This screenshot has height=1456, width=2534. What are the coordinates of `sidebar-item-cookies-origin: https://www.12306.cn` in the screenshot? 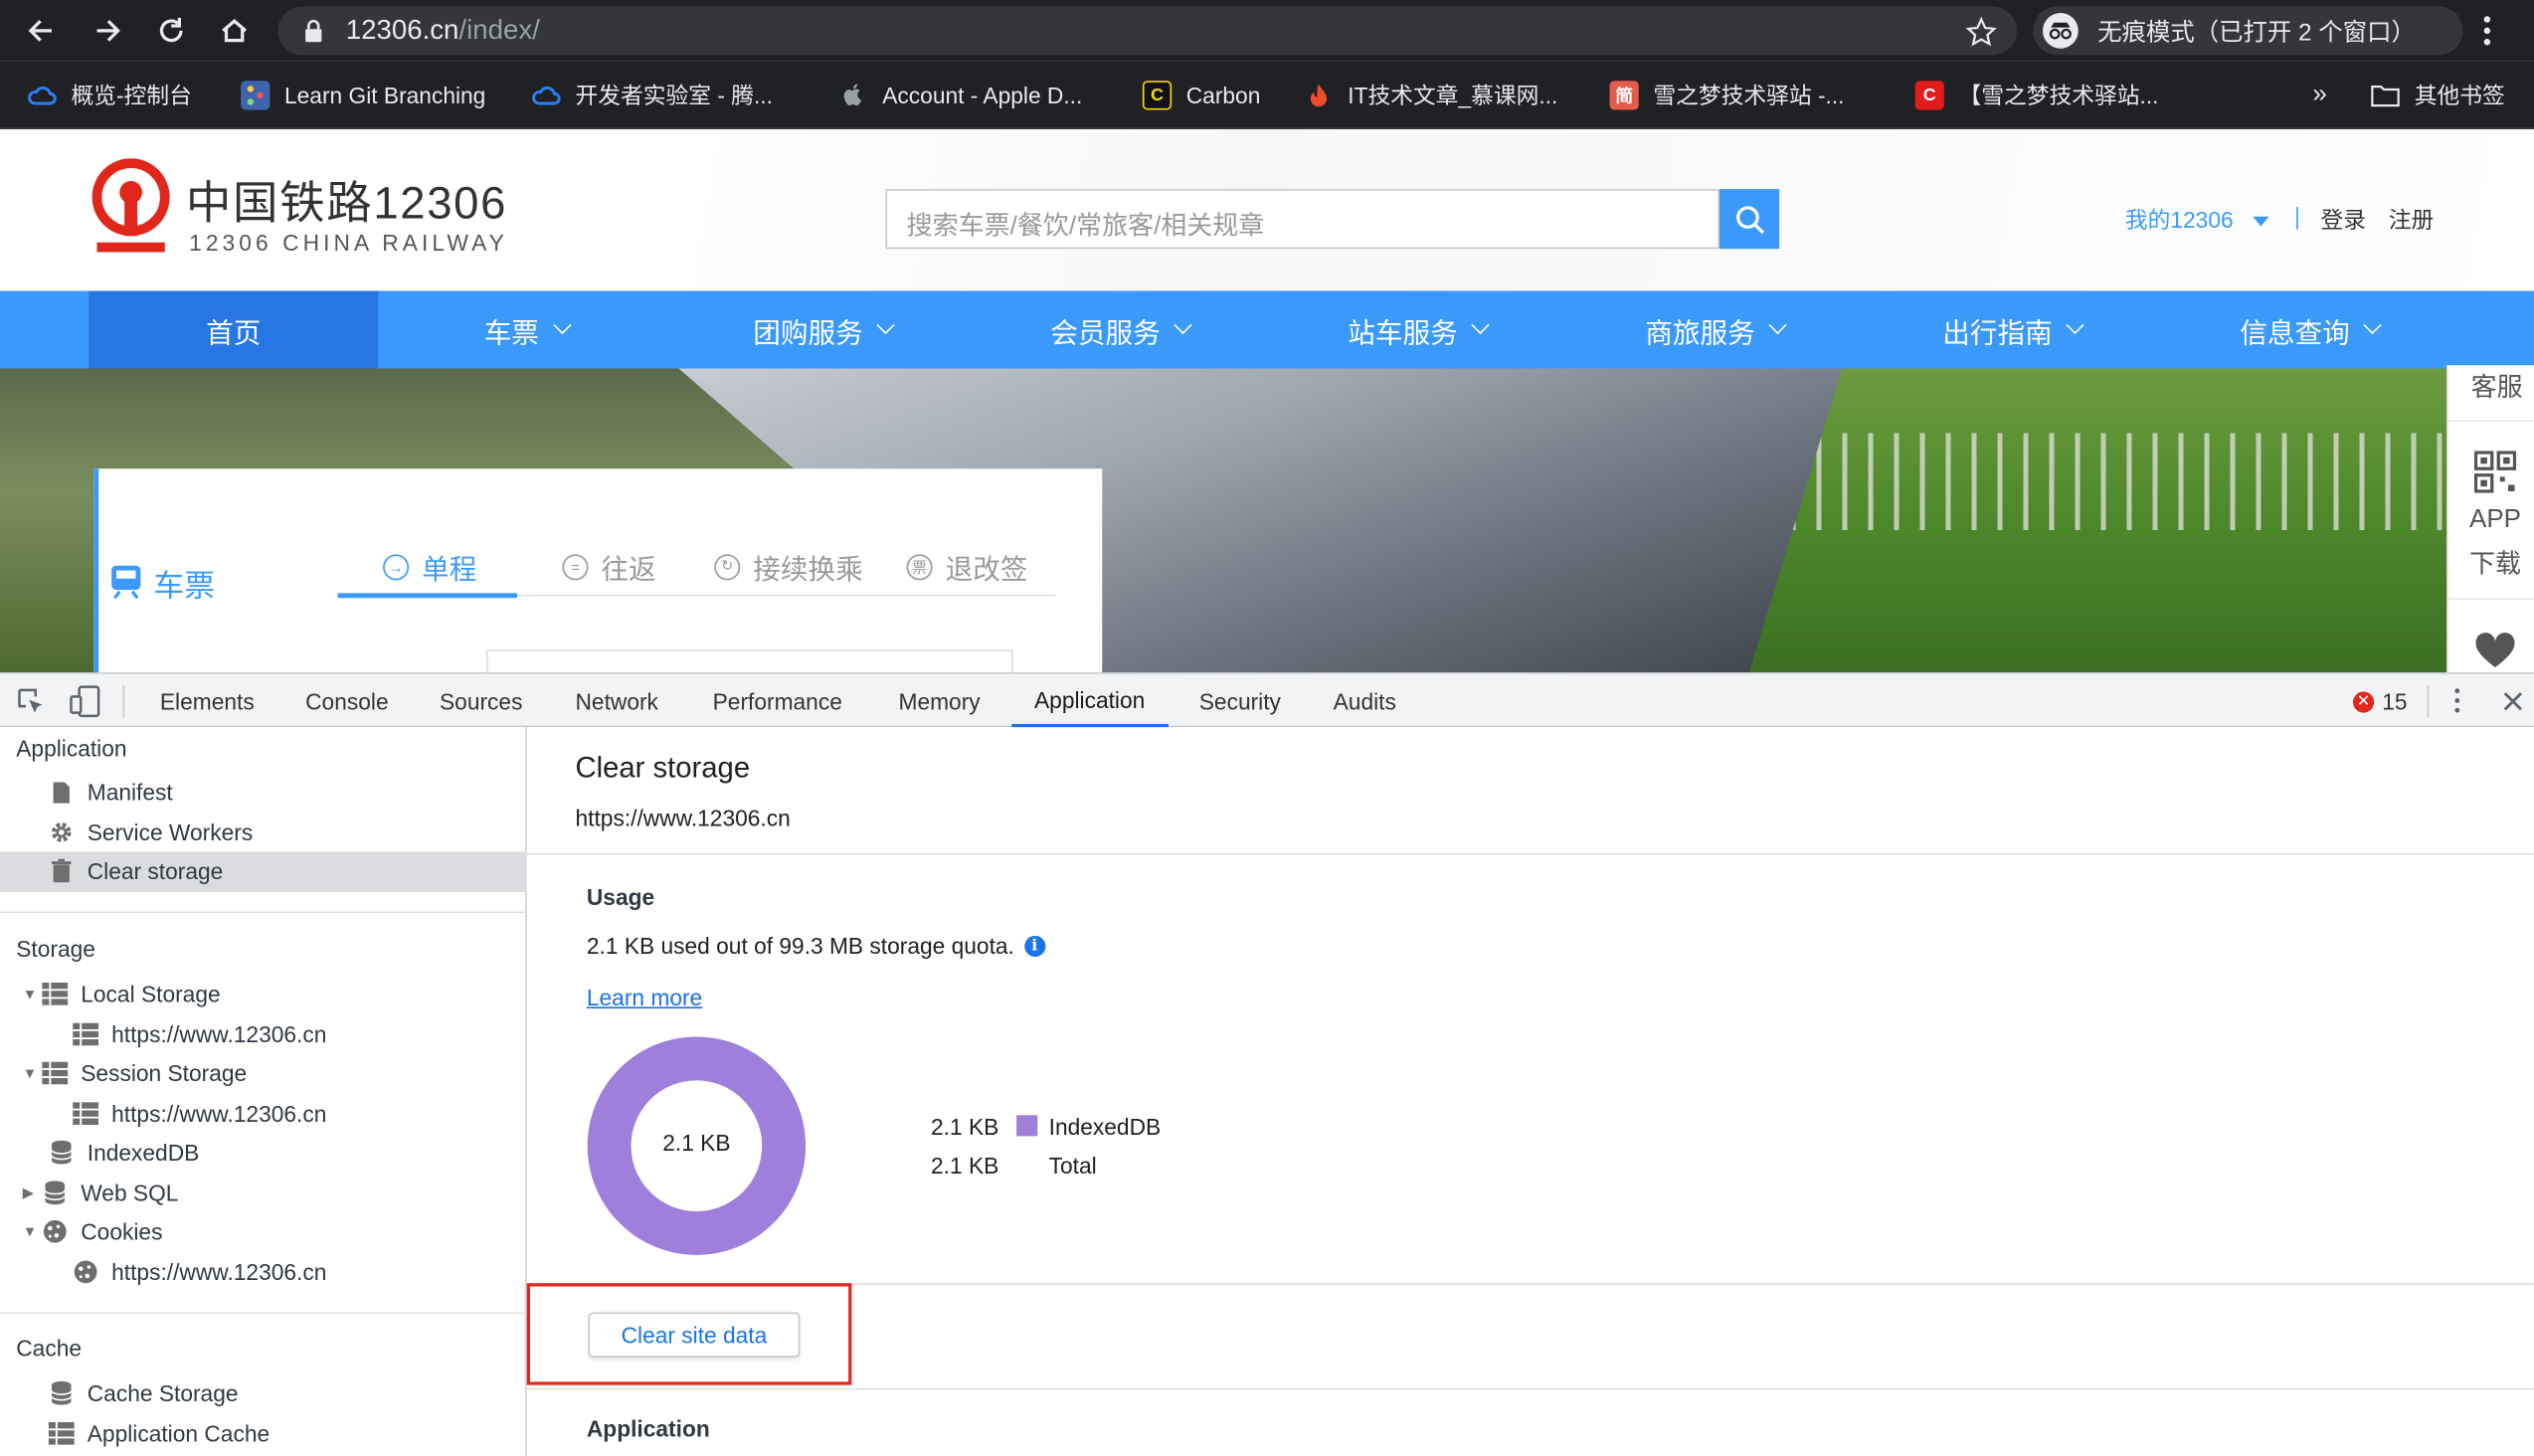 It's located at (200, 1272).